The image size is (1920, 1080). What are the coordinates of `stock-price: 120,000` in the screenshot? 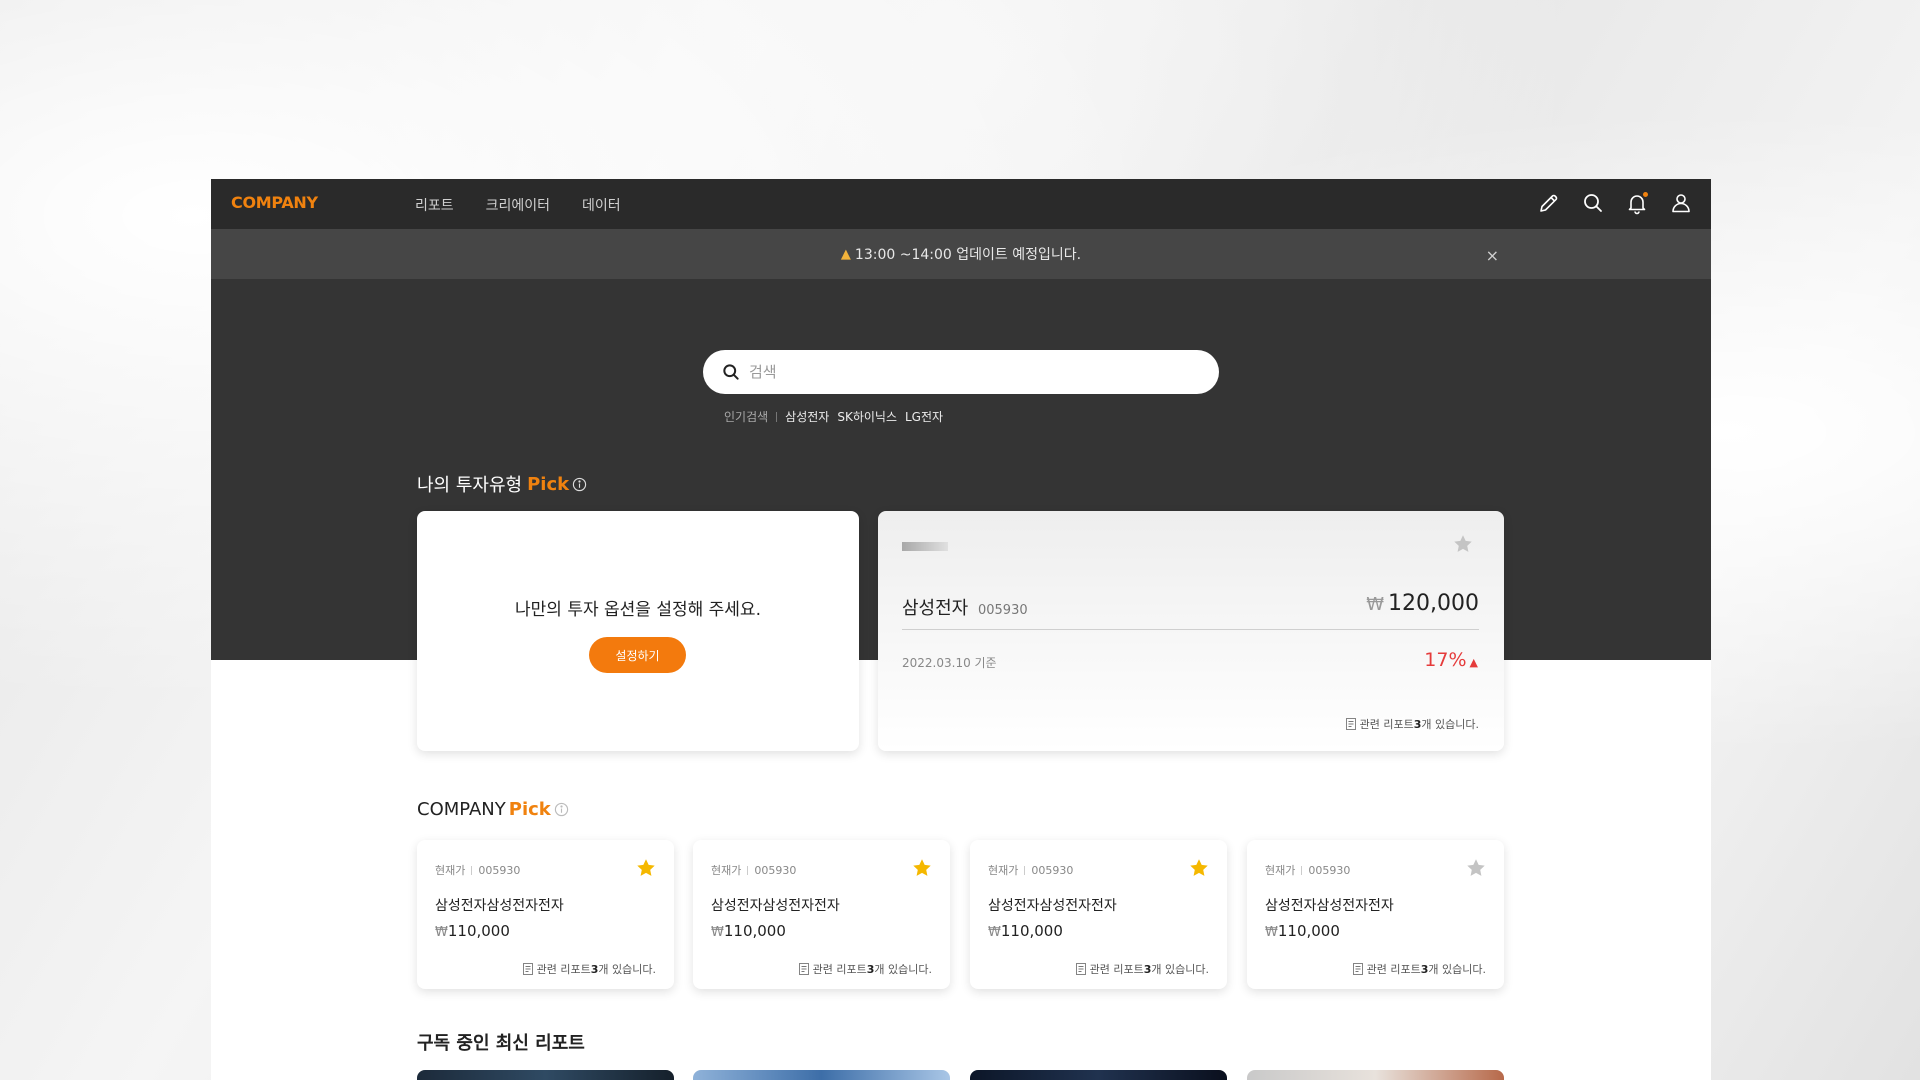 It's located at (1433, 603).